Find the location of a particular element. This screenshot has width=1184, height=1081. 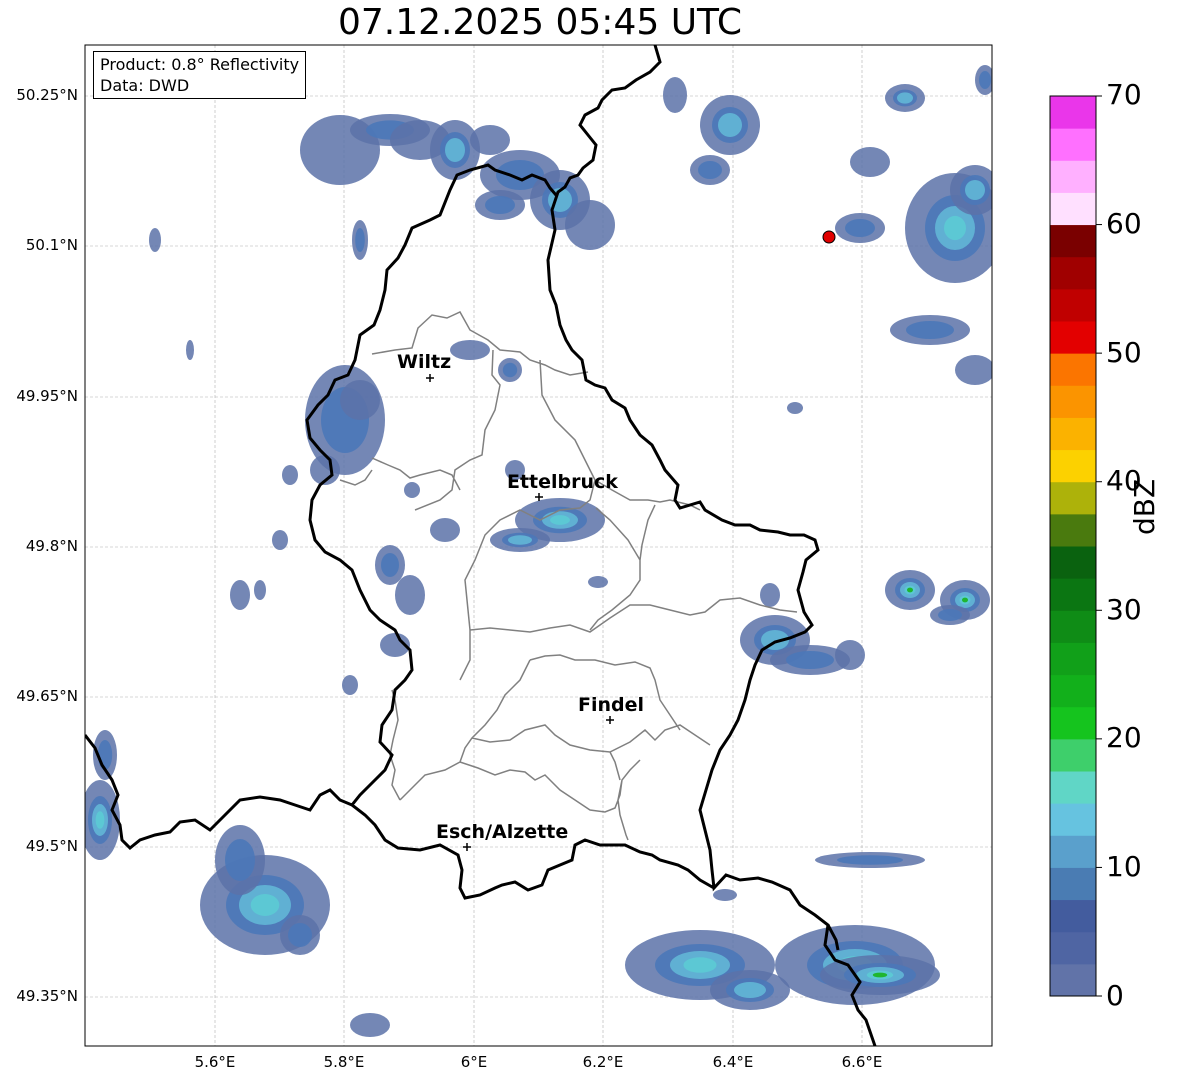

lon-tick-label: 5.8°E is located at coordinates (344, 1062).